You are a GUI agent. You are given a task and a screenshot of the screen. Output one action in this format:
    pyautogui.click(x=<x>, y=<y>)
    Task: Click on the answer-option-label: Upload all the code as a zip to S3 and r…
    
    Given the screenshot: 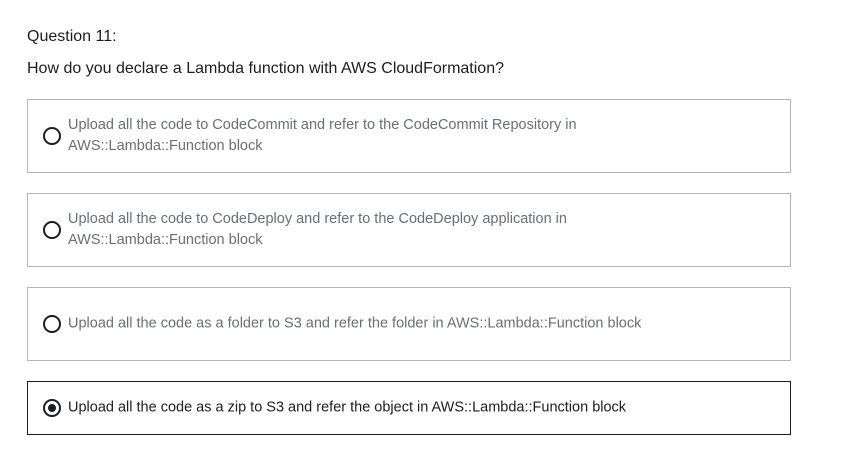 What is the action you would take?
    pyautogui.click(x=347, y=407)
    